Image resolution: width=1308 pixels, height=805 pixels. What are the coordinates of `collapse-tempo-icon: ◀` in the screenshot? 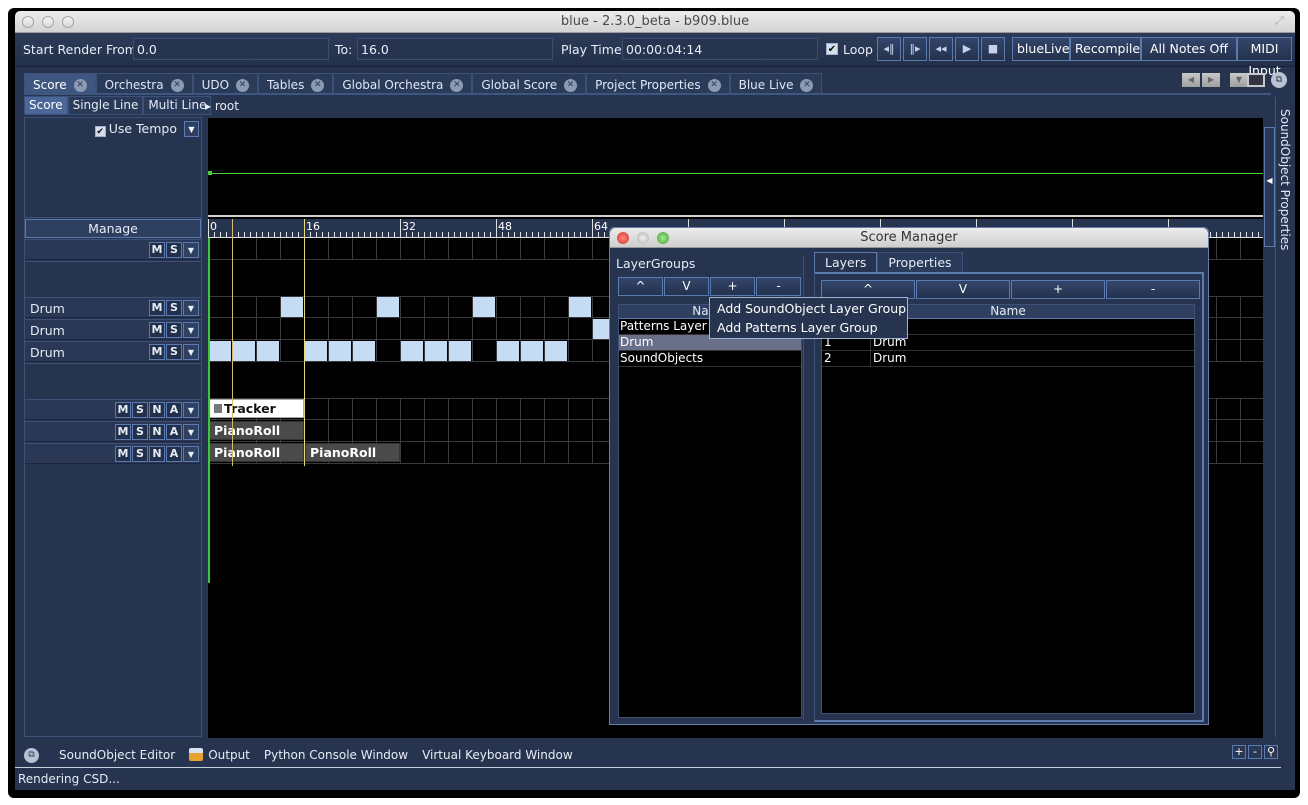 It's located at (1269, 187).